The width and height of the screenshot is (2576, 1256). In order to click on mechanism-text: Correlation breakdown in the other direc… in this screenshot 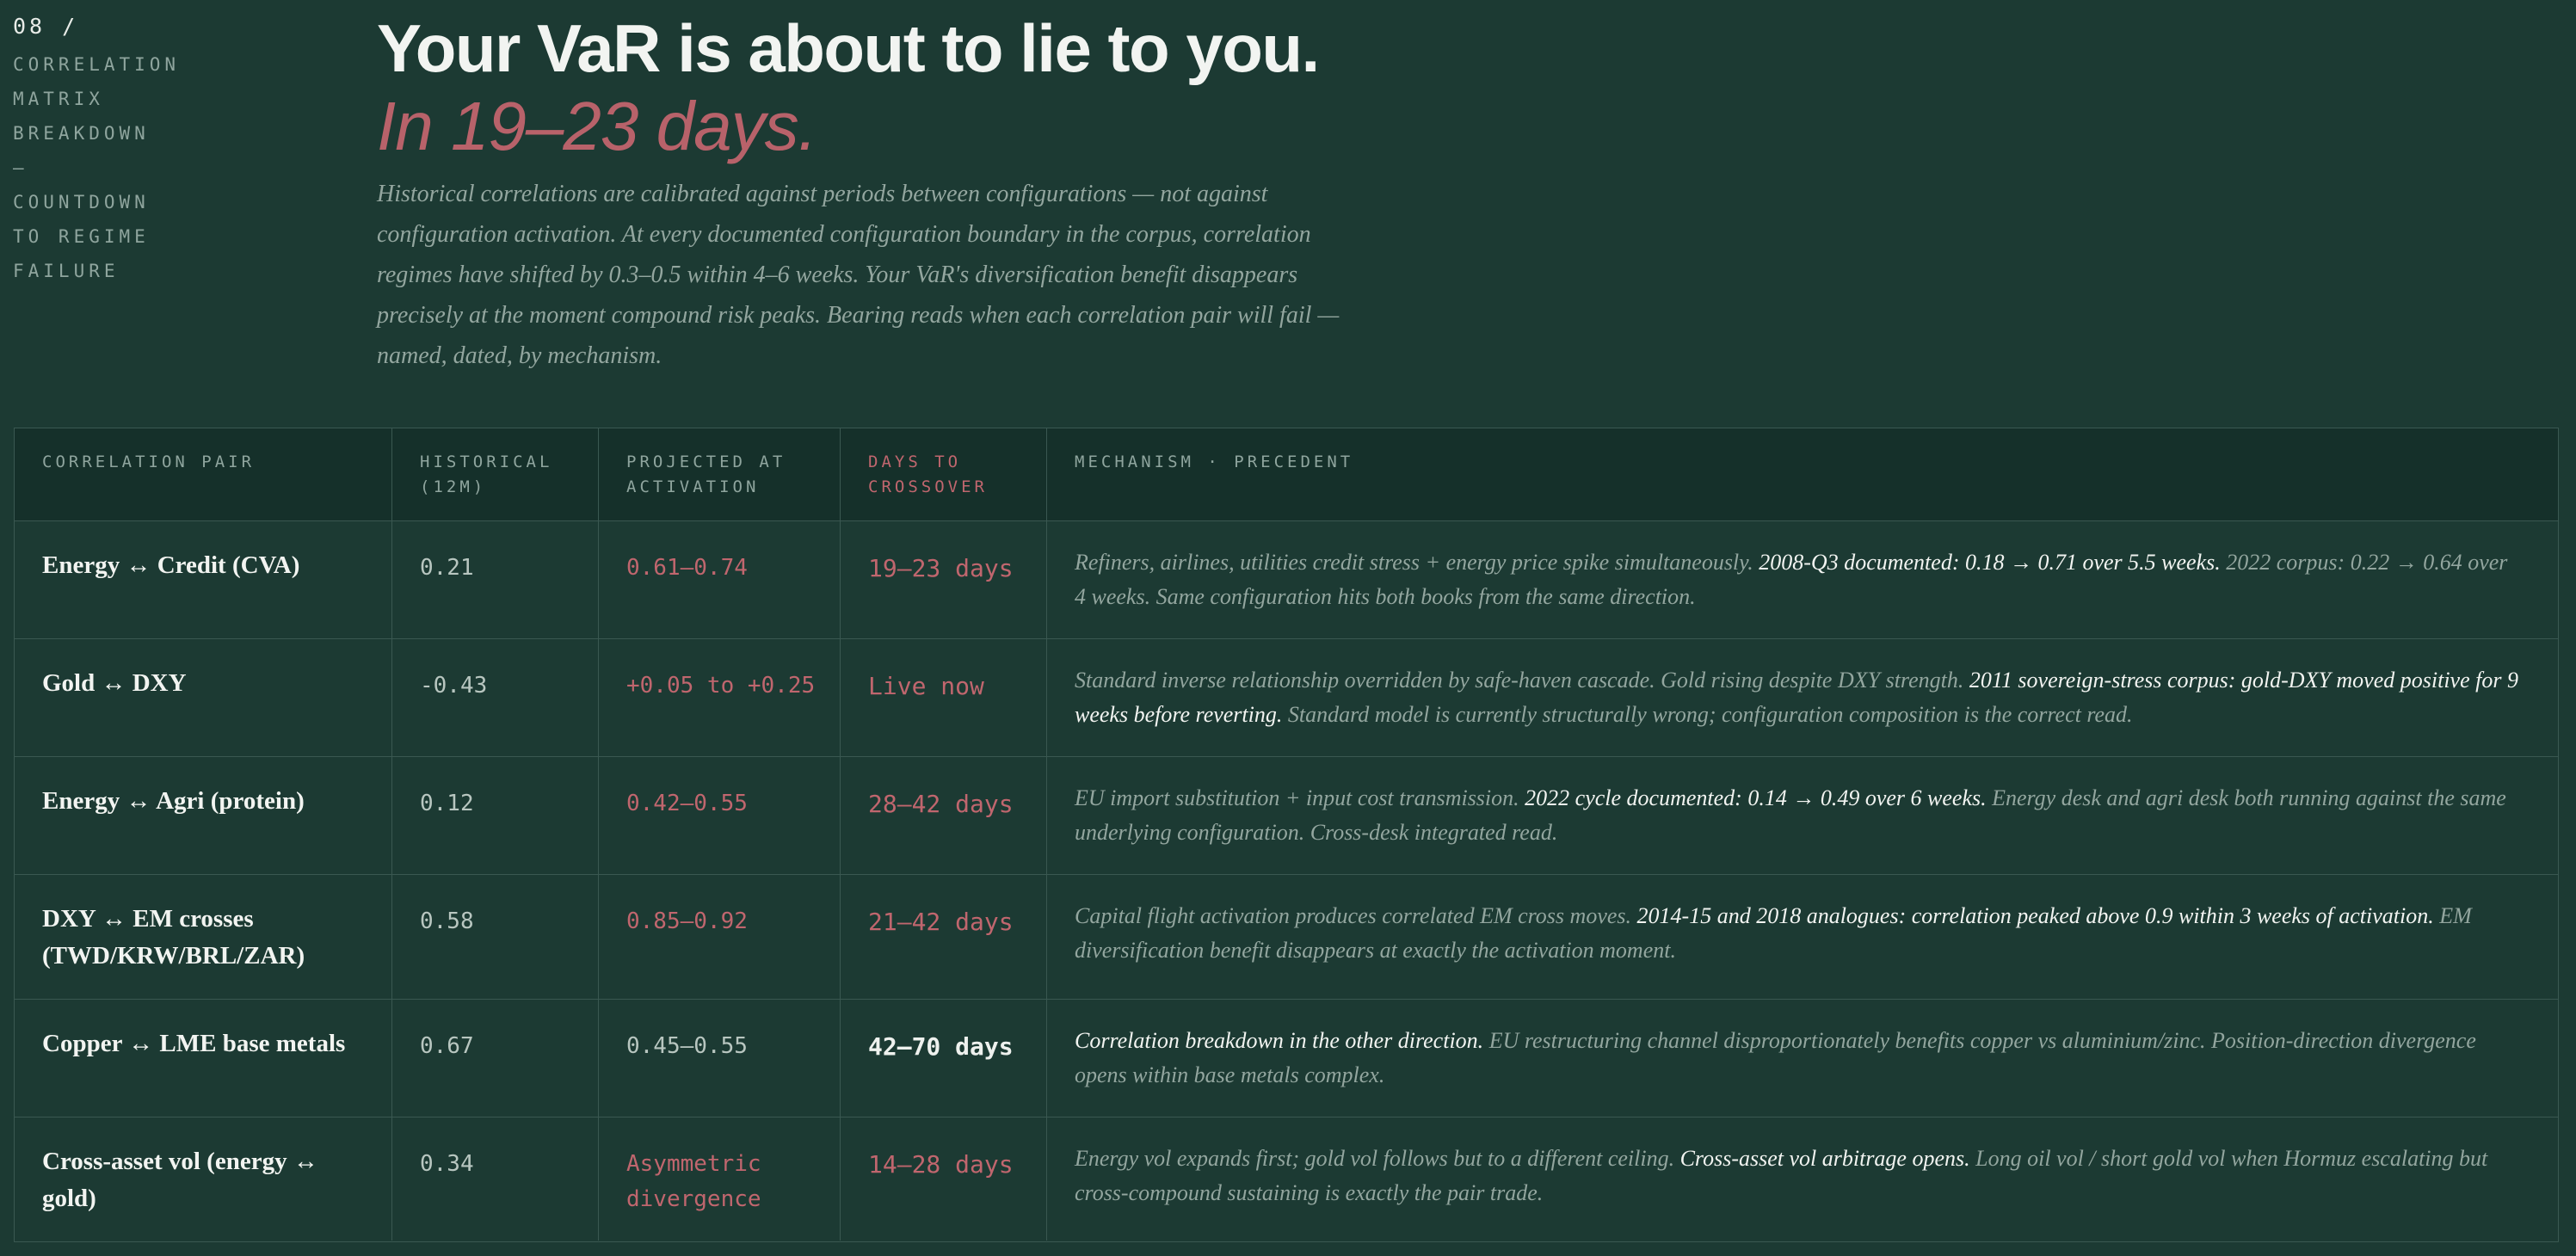, I will do `click(1803, 1059)`.